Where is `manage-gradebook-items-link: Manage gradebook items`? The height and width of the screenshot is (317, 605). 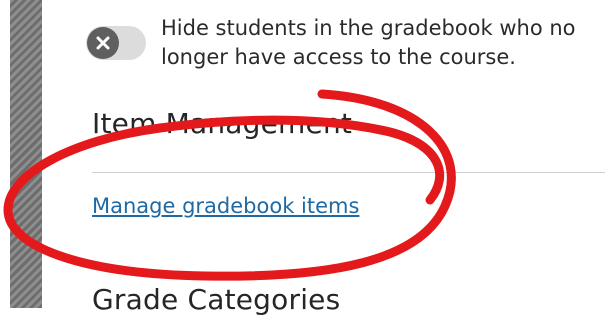 manage-gradebook-items-link: Manage gradebook items is located at coordinates (225, 206).